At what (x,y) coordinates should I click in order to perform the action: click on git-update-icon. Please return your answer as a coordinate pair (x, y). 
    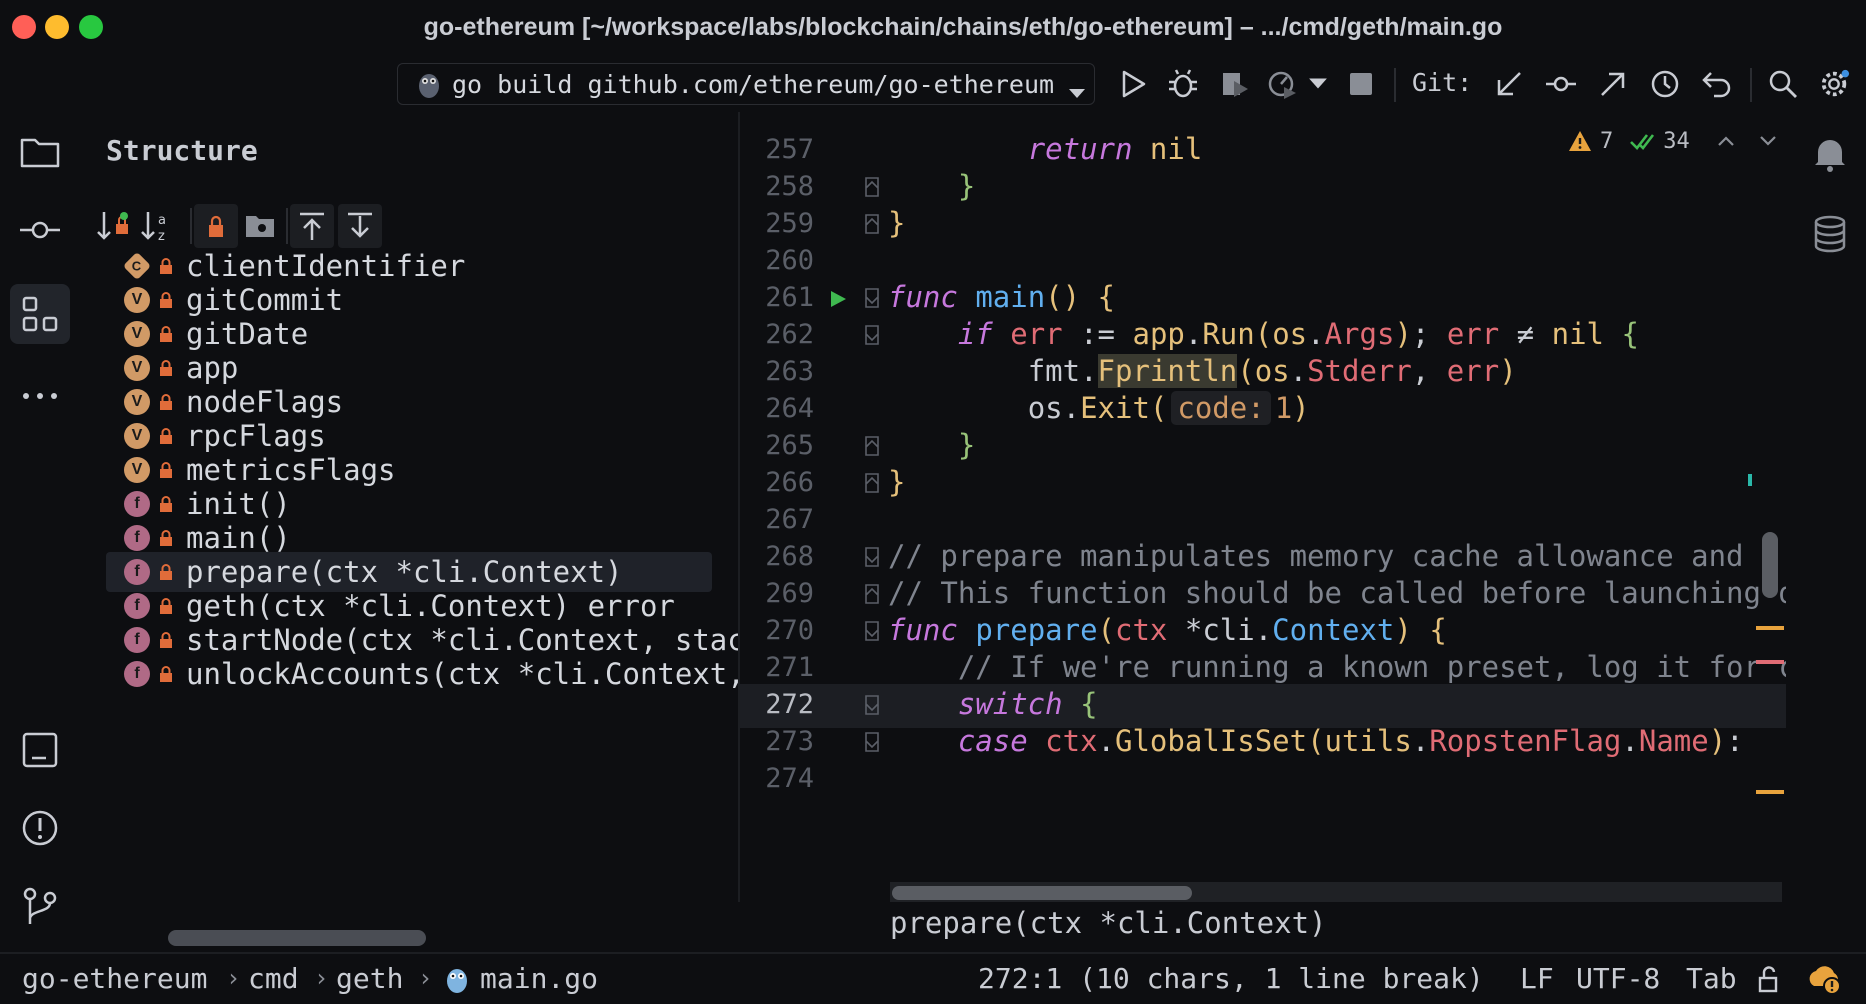
    Looking at the image, I should click on (1509, 84).